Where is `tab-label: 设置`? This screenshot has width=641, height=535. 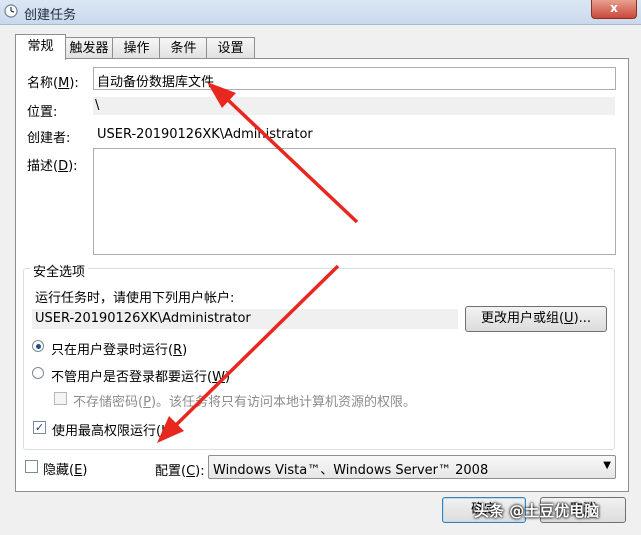
tab-label: 设置 is located at coordinates (230, 48).